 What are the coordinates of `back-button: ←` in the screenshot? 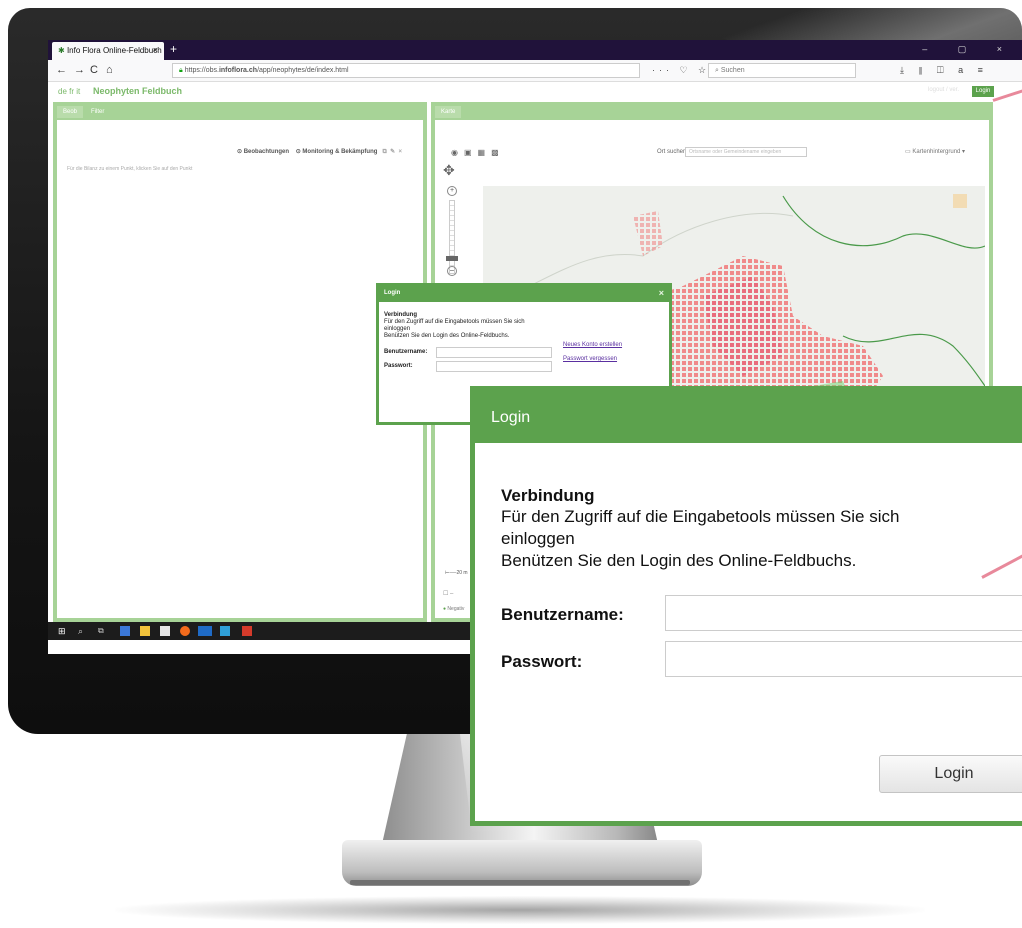 It's located at (61, 70).